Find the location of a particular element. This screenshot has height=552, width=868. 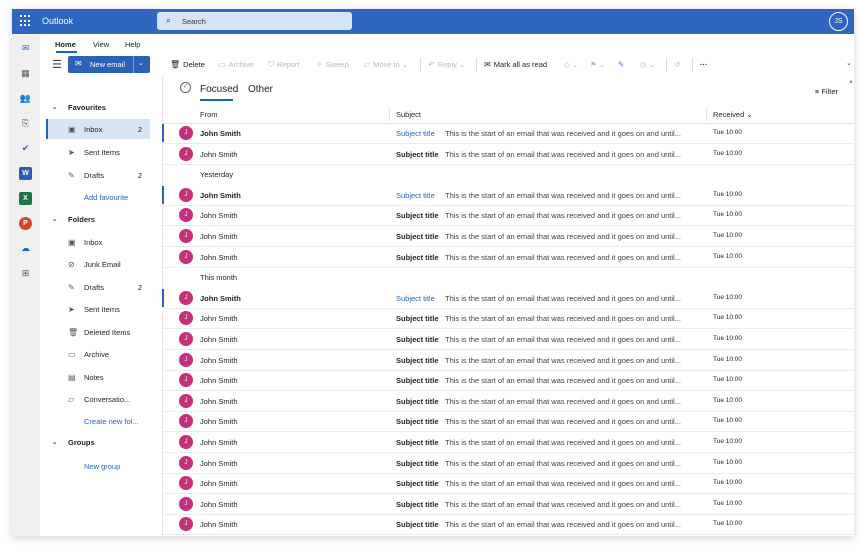

people-icon: 👥 is located at coordinates (25, 98).